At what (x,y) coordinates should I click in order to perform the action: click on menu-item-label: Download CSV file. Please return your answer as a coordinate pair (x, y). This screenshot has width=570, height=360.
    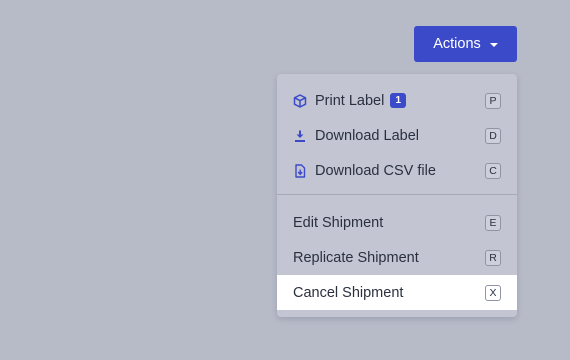
    Looking at the image, I should click on (375, 170).